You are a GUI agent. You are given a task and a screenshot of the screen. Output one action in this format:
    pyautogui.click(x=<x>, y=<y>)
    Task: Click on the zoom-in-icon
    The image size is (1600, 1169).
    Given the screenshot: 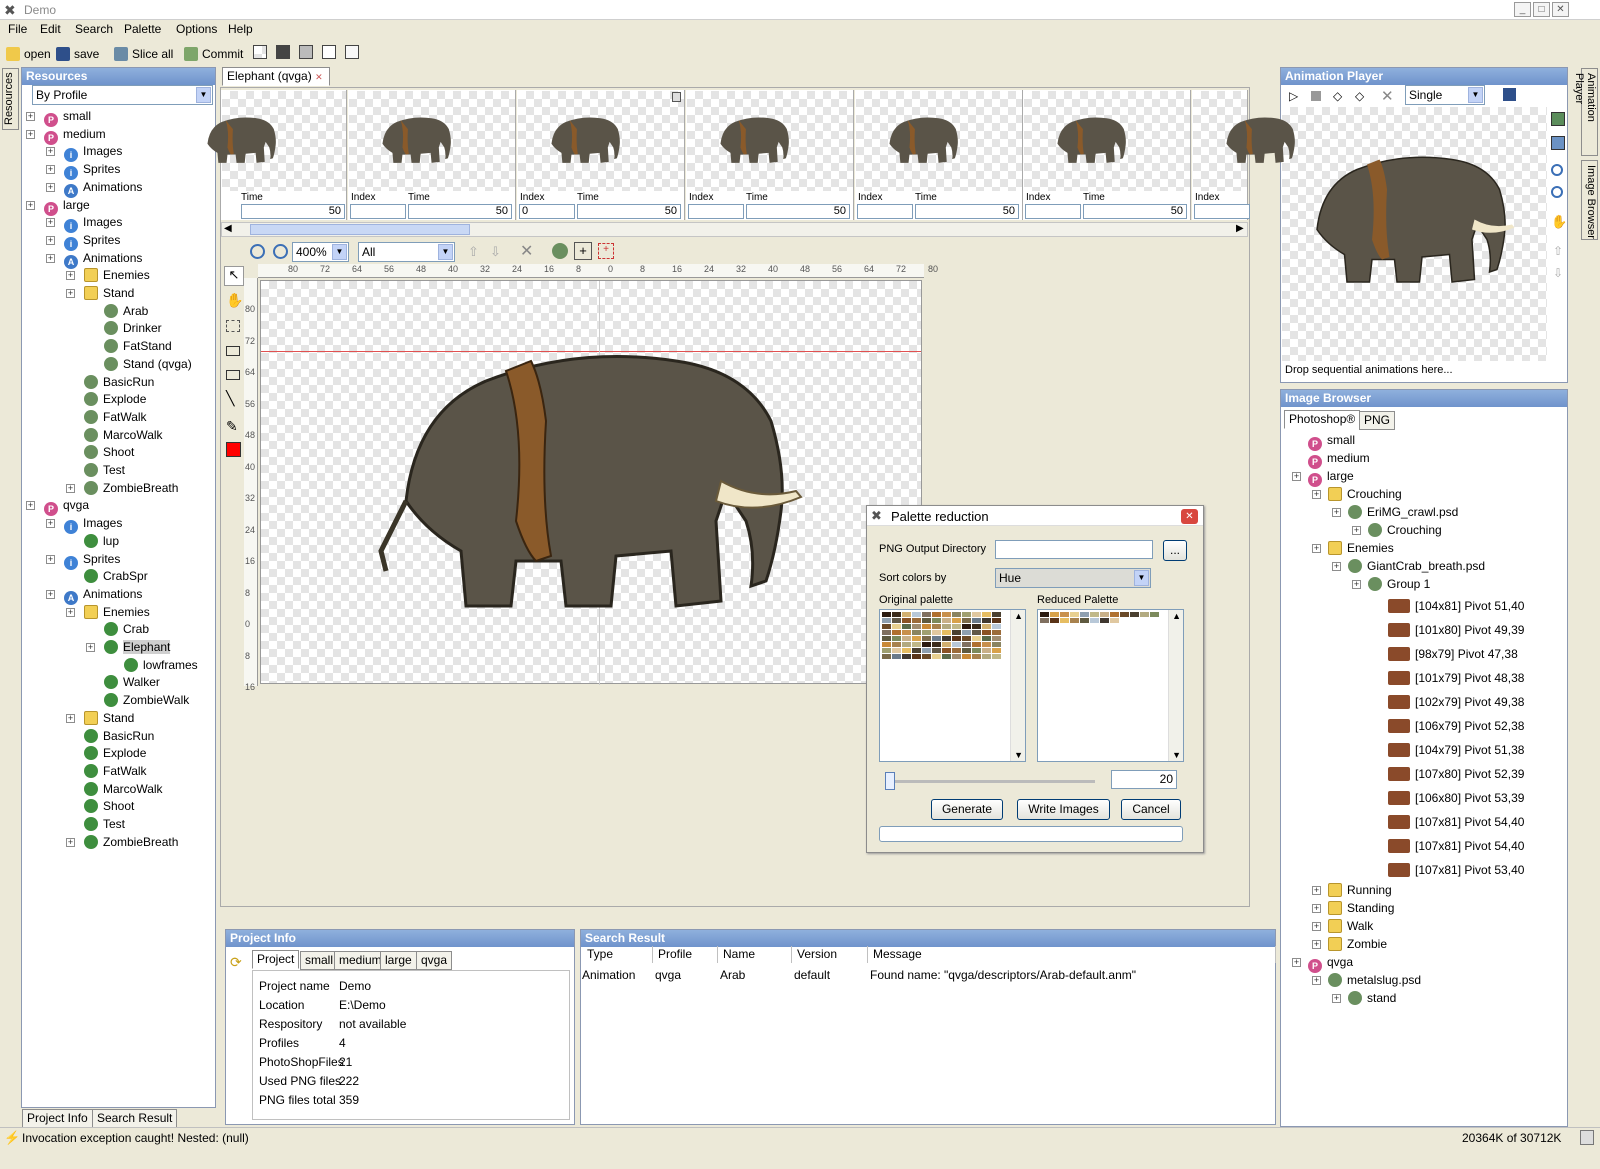 What is the action you would take?
    pyautogui.click(x=1557, y=170)
    